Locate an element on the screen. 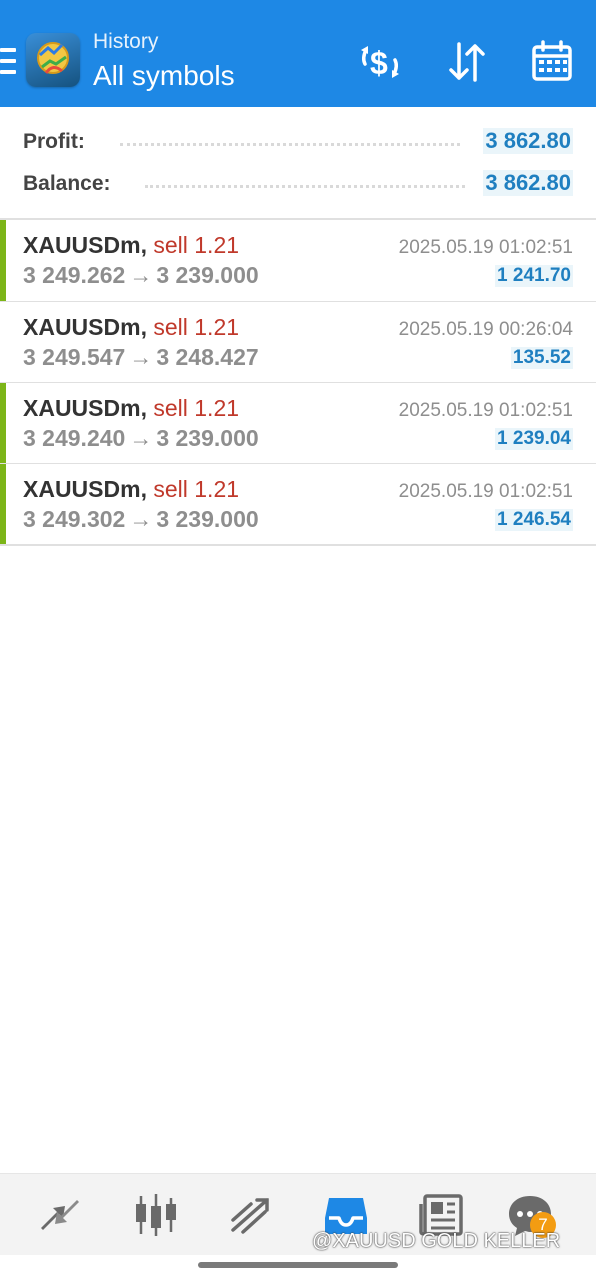  profit-row: Profit: 3 862.80 is located at coordinates (298, 142).